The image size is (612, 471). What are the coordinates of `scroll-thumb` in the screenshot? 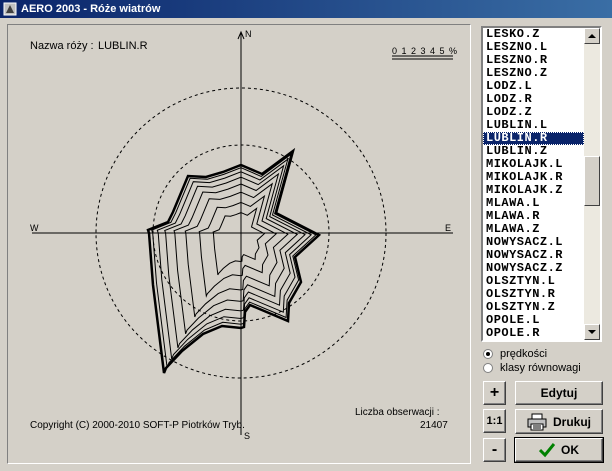 It's located at (592, 181).